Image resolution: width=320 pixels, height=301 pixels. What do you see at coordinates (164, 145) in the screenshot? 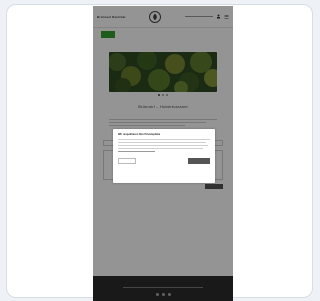
I see `consent-body` at bounding box center [164, 145].